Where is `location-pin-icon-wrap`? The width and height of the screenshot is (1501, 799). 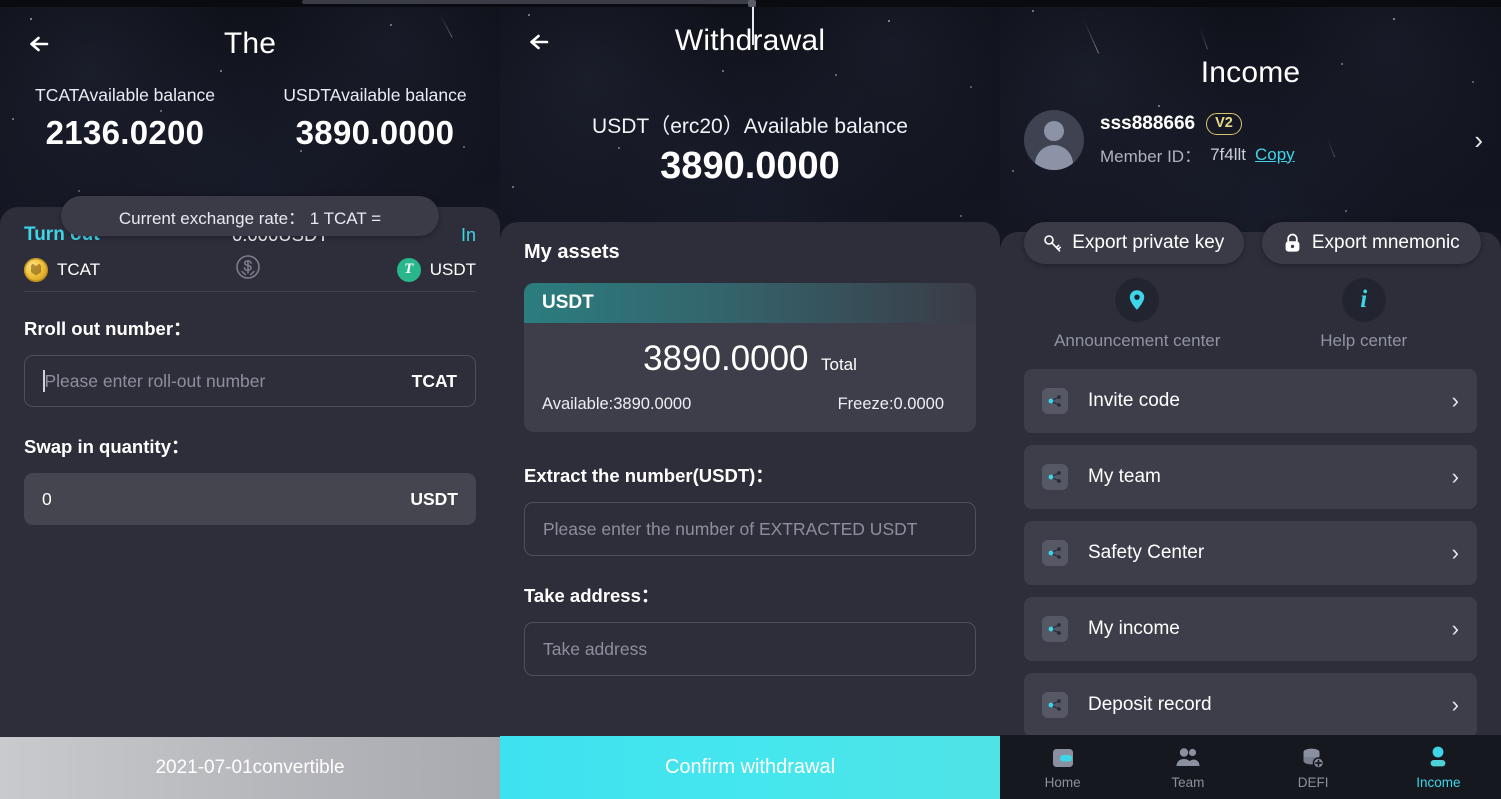 location-pin-icon-wrap is located at coordinates (1137, 300).